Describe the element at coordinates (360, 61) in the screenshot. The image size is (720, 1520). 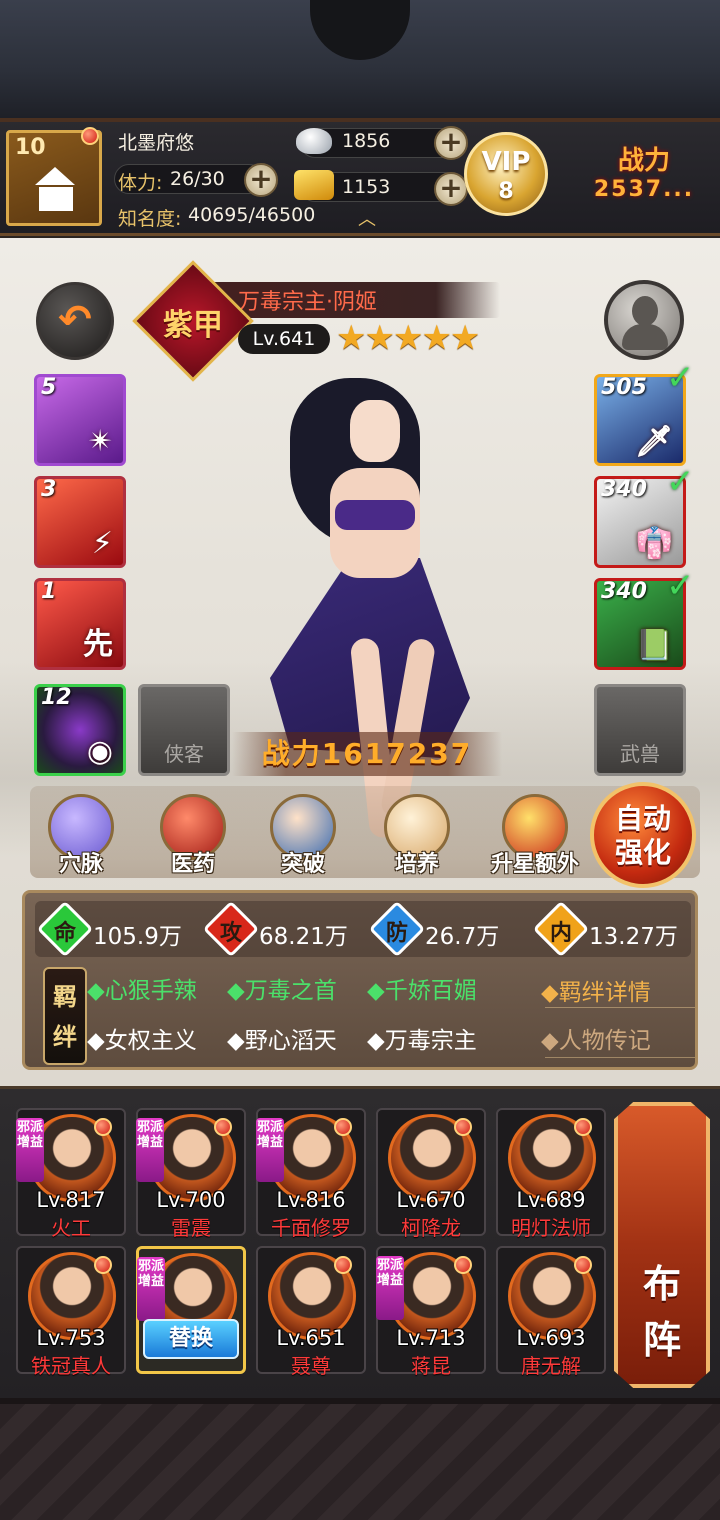
I see `roof-decoration` at that location.